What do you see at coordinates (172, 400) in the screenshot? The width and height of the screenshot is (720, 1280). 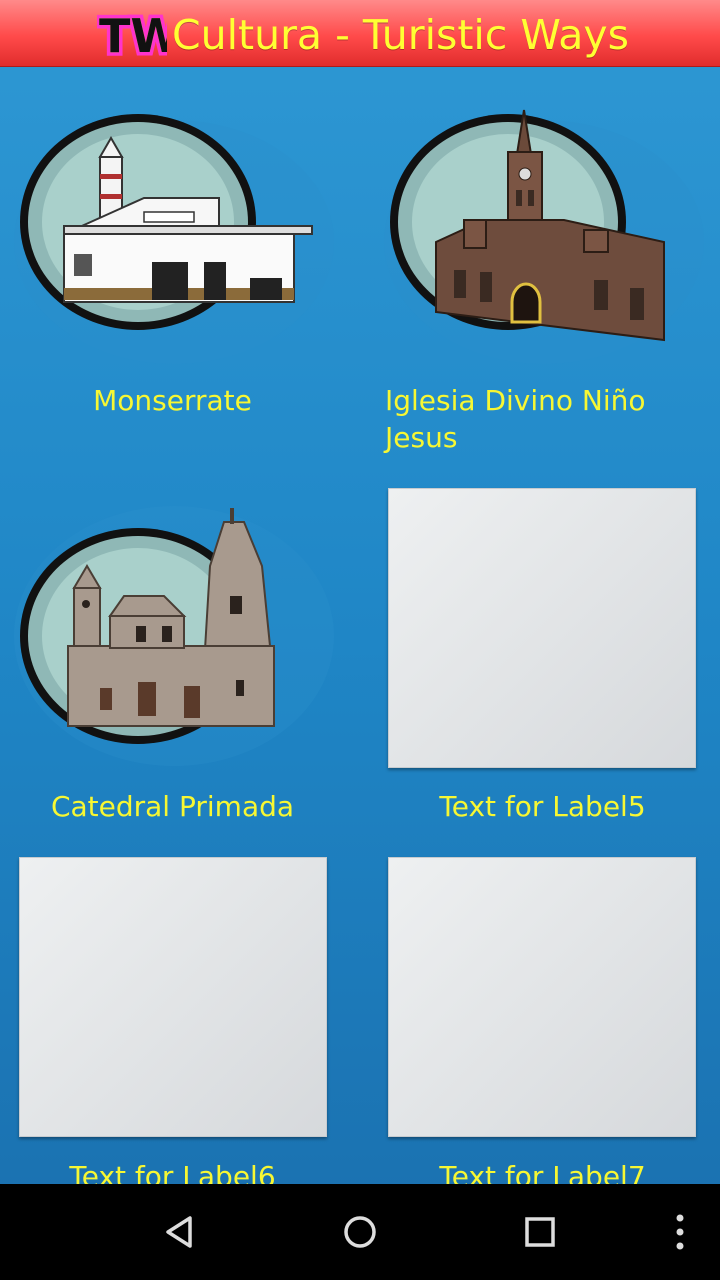 I see `place-label-monserrate: Monserrate` at bounding box center [172, 400].